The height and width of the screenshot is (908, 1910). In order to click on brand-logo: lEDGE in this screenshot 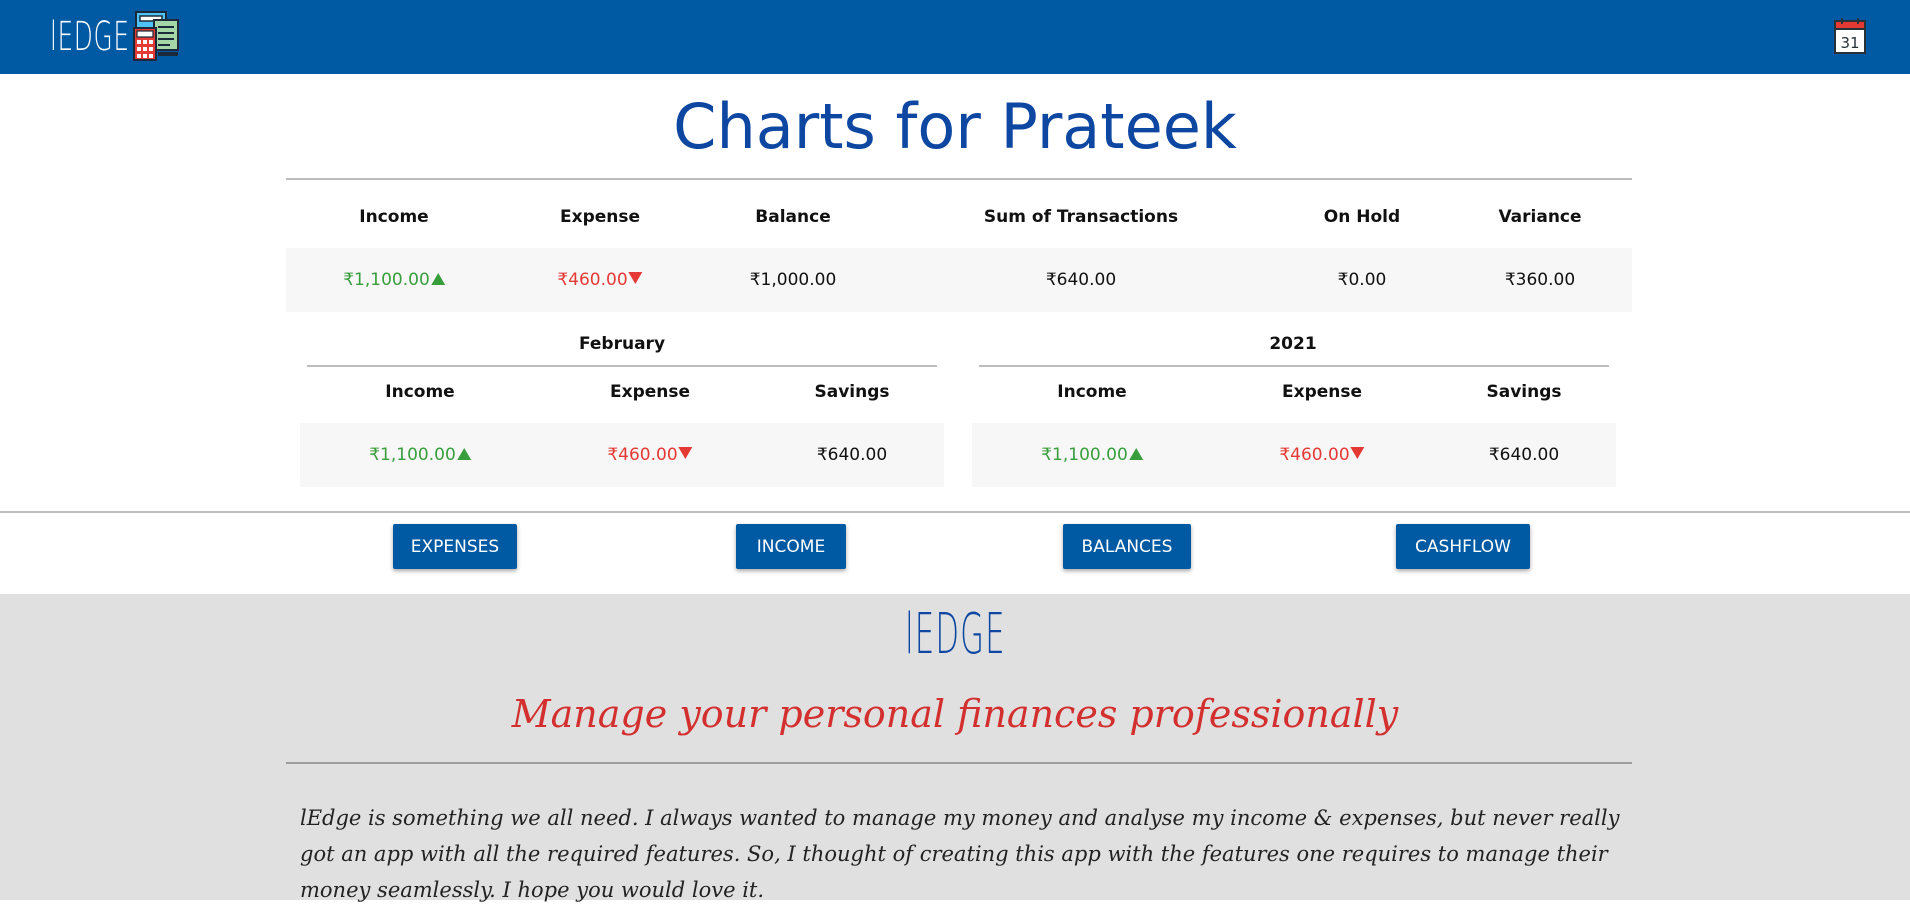, I will do `click(114, 37)`.